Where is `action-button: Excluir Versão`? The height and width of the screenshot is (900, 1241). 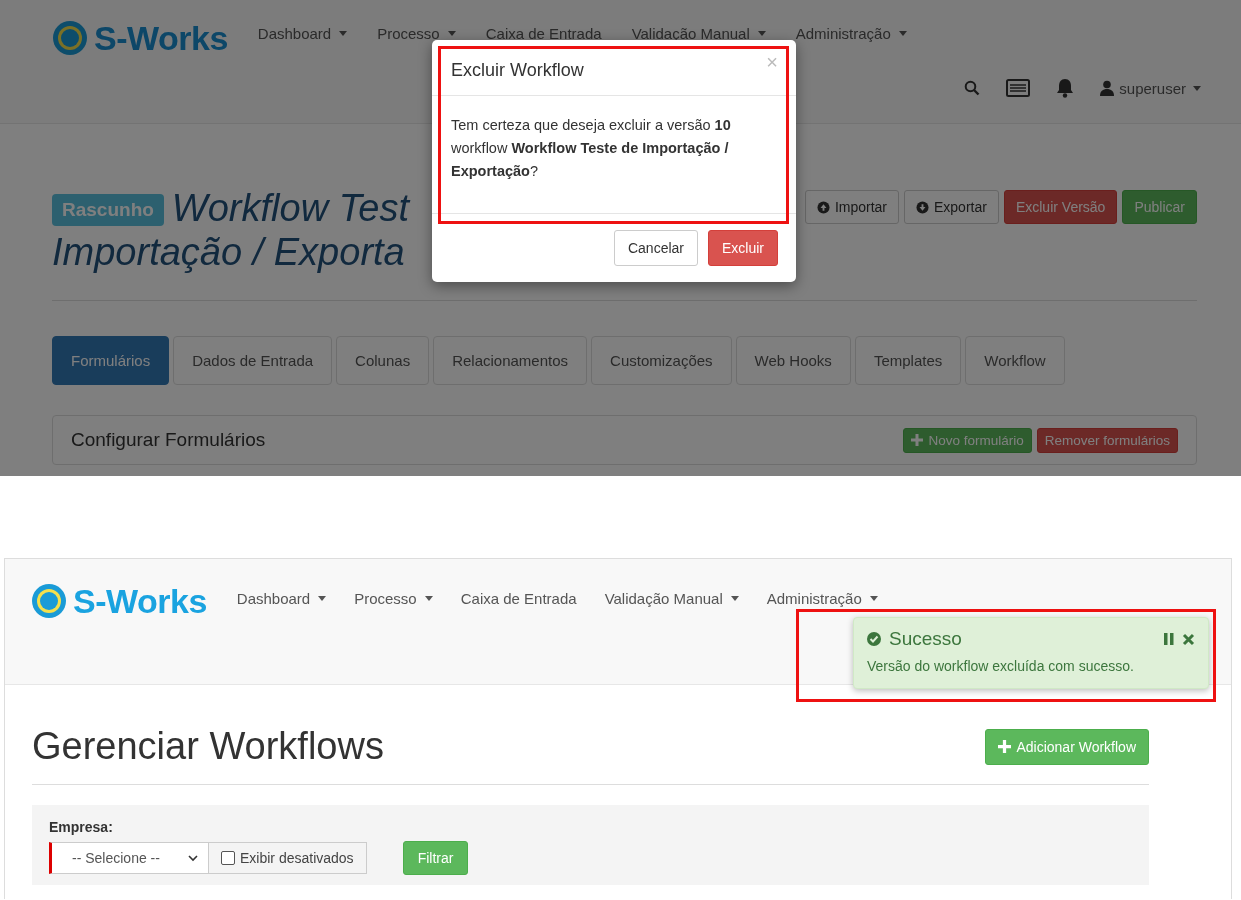 action-button: Excluir Versão is located at coordinates (1060, 207).